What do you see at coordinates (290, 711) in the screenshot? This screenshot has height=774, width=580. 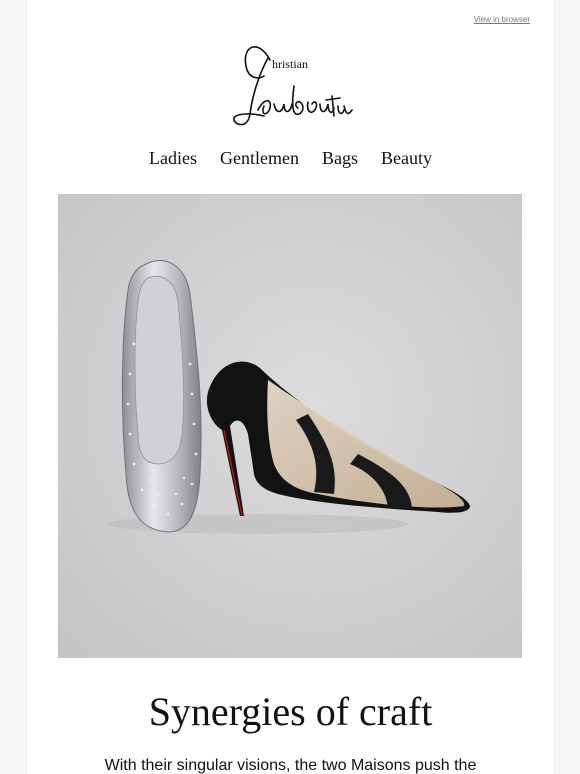 I see `headline: Synergies of craft` at bounding box center [290, 711].